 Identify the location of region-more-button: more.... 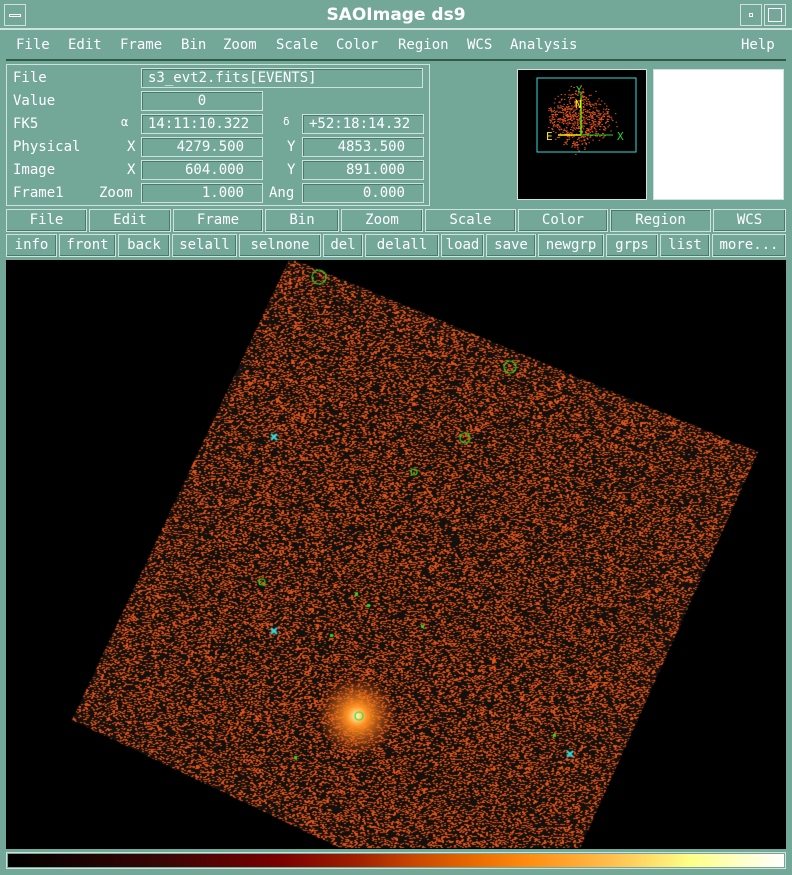
(749, 245).